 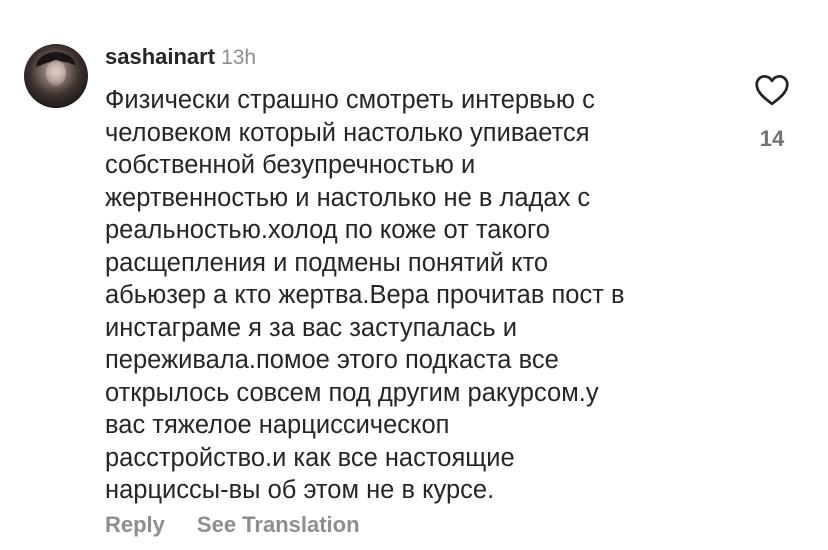 I want to click on heart-outline-icon, so click(x=772, y=90).